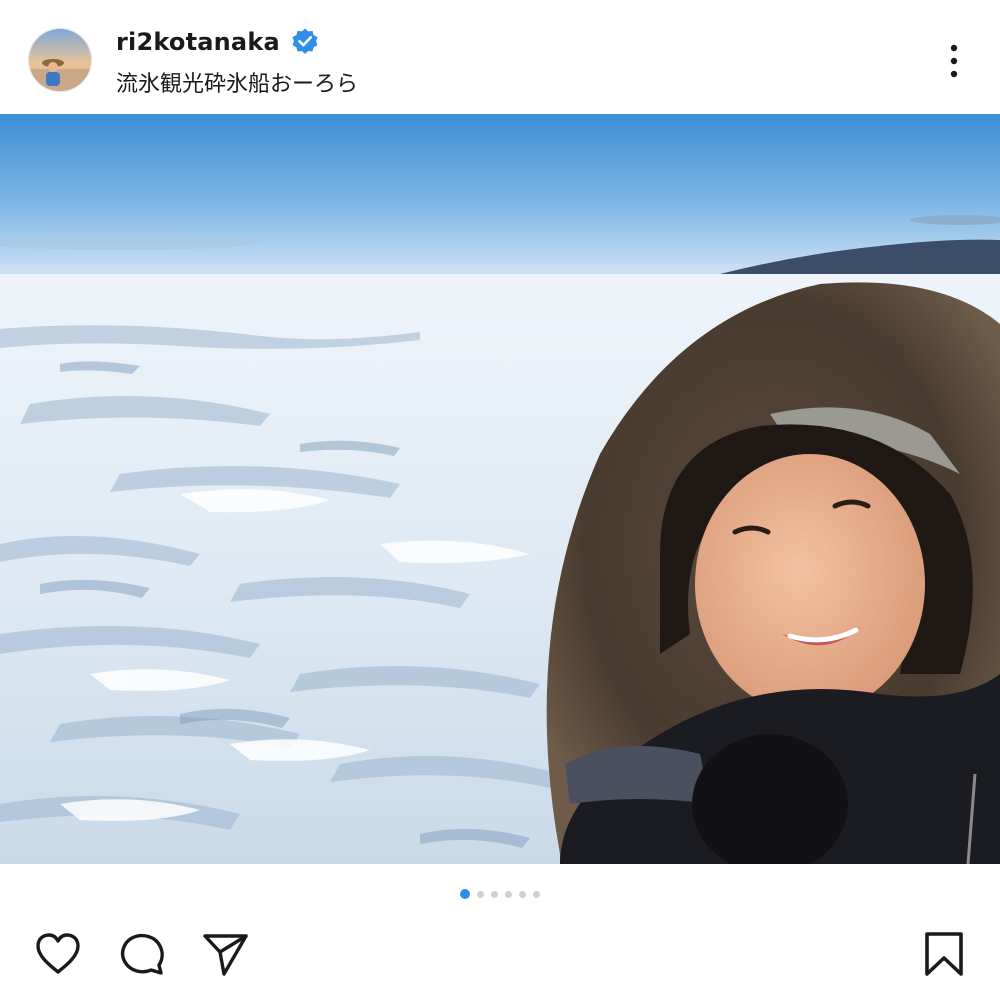 This screenshot has height=997, width=1000. I want to click on more-options-icon, so click(954, 61).